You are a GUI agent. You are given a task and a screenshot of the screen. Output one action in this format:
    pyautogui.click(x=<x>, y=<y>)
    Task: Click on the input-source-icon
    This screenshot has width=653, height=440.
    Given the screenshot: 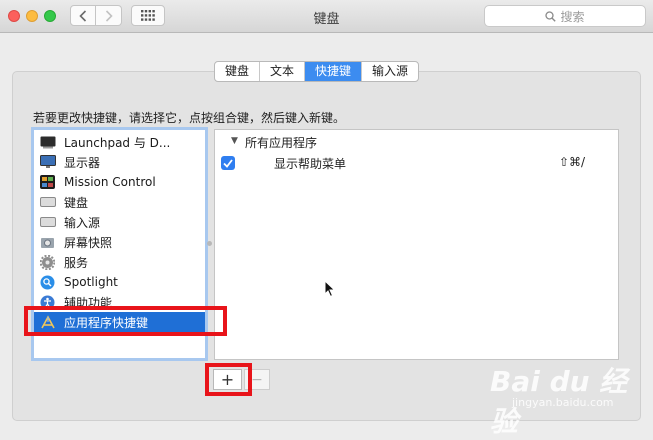 What is the action you would take?
    pyautogui.click(x=47, y=222)
    